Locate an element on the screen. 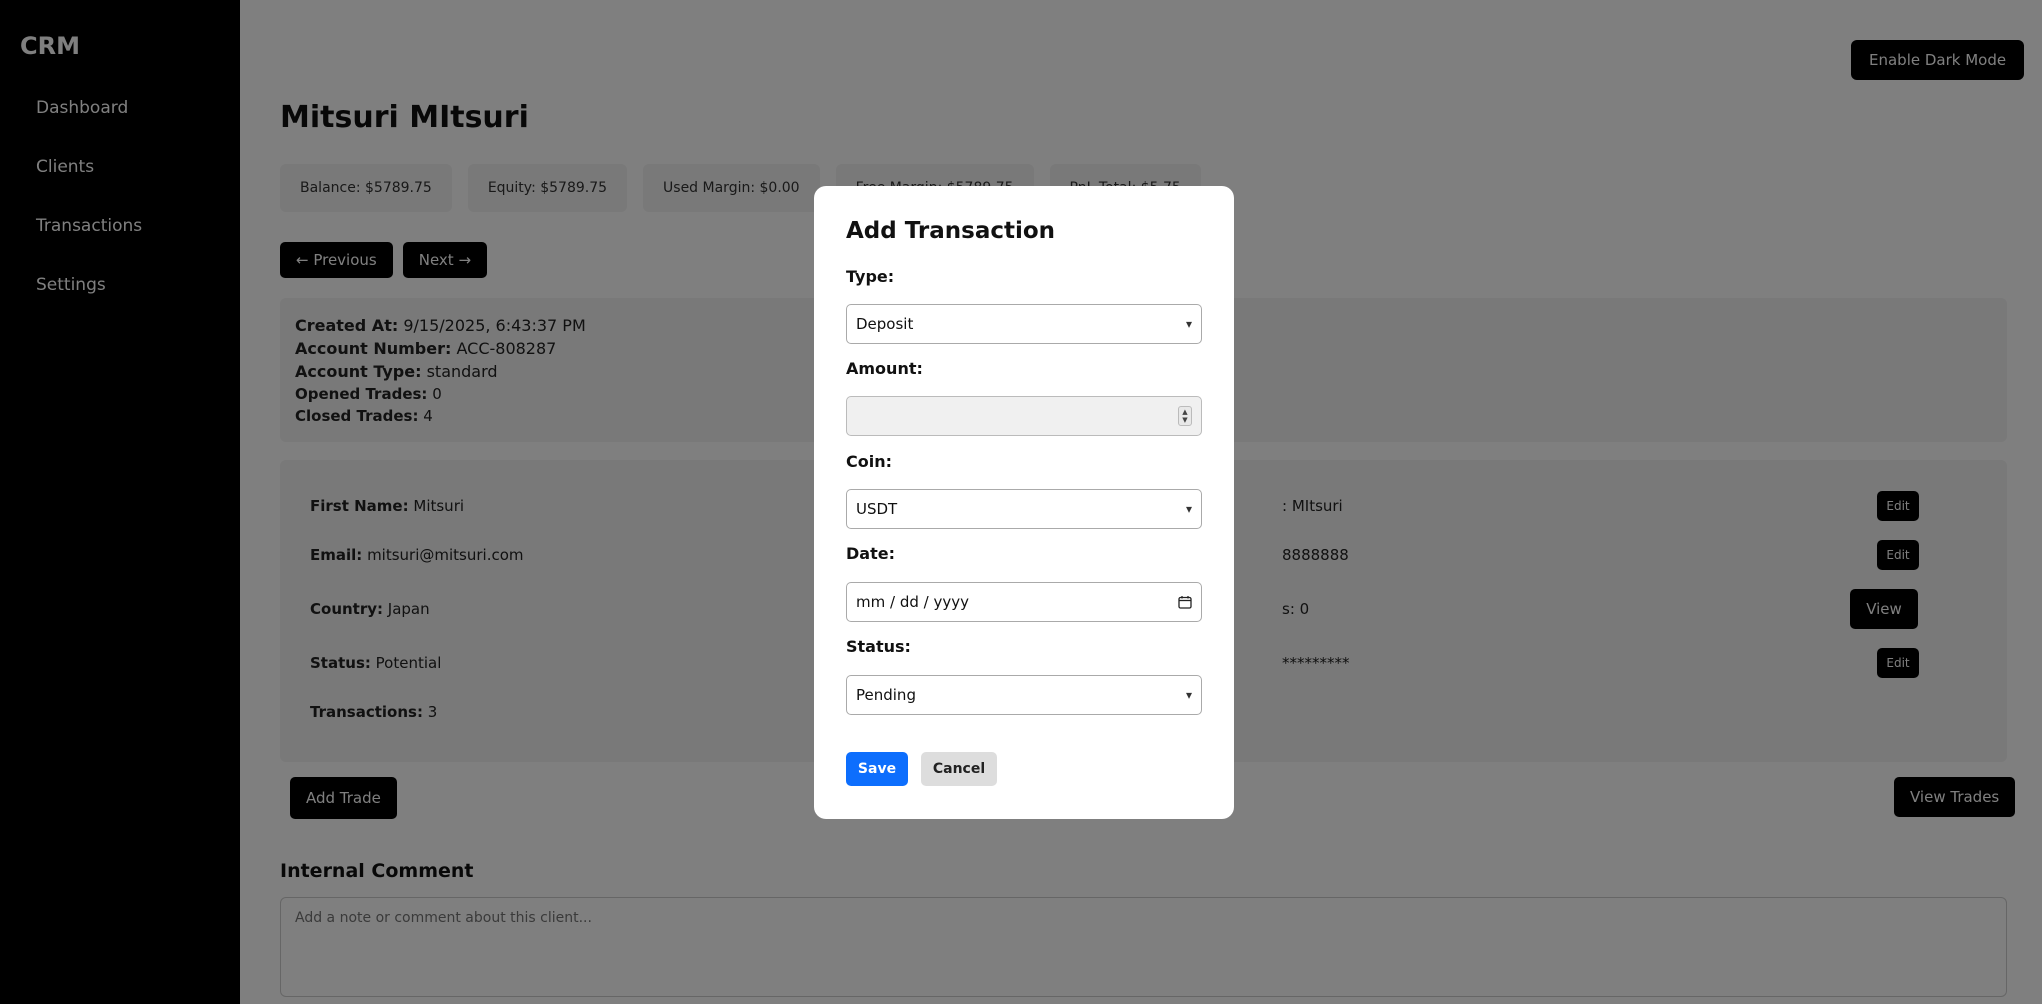 The height and width of the screenshot is (1004, 2042). modal-title: Add Transaction is located at coordinates (951, 231).